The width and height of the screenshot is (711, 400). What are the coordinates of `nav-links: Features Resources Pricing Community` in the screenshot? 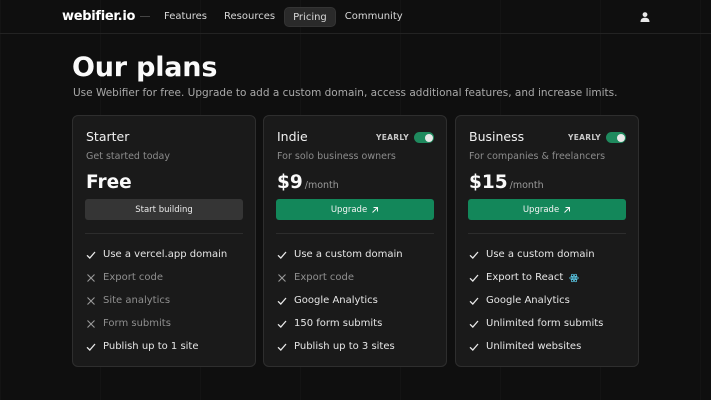 It's located at (284, 17).